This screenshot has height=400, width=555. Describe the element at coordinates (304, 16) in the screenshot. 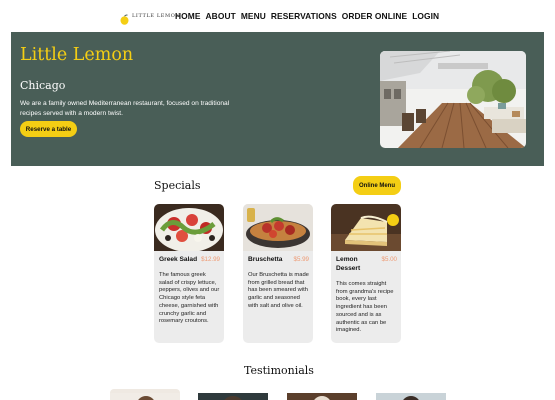

I see `nav-reservations-link: RESERVATIONS` at that location.